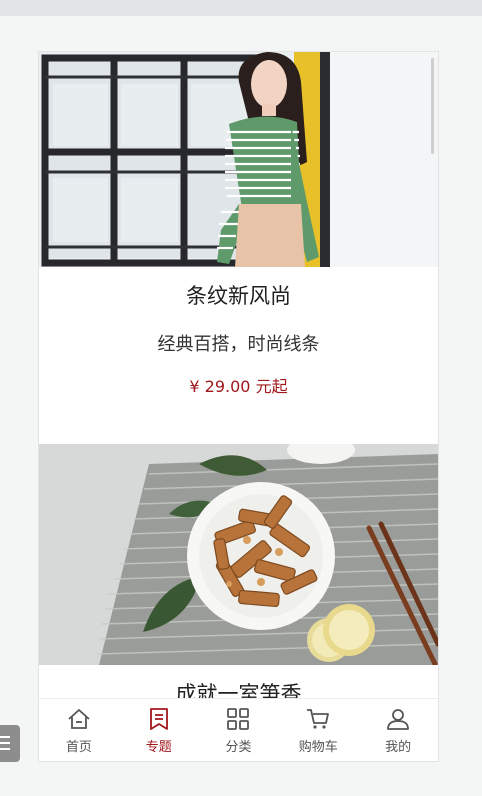 The image size is (482, 796). I want to click on scrollbar-thumb, so click(432, 106).